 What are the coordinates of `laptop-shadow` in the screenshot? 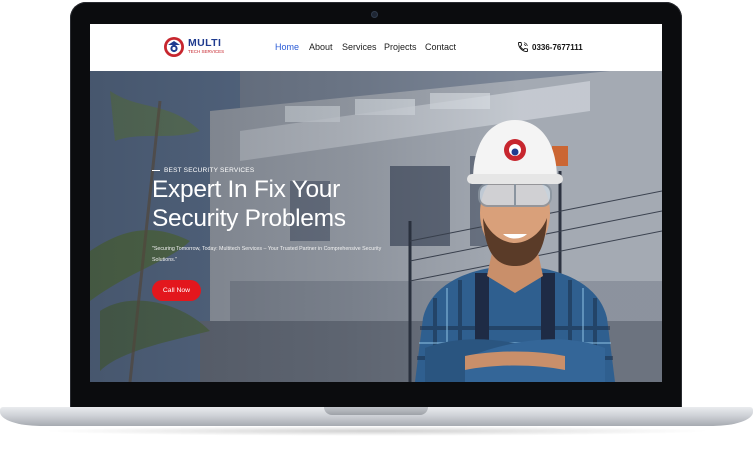 It's located at (376, 431).